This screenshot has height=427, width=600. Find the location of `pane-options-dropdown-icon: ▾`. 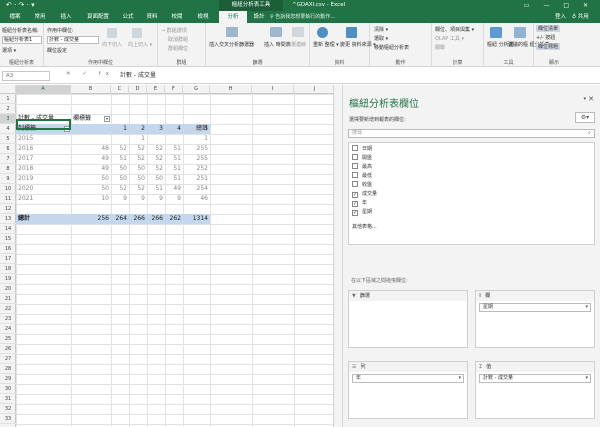

pane-options-dropdown-icon: ▾ is located at coordinates (584, 99).